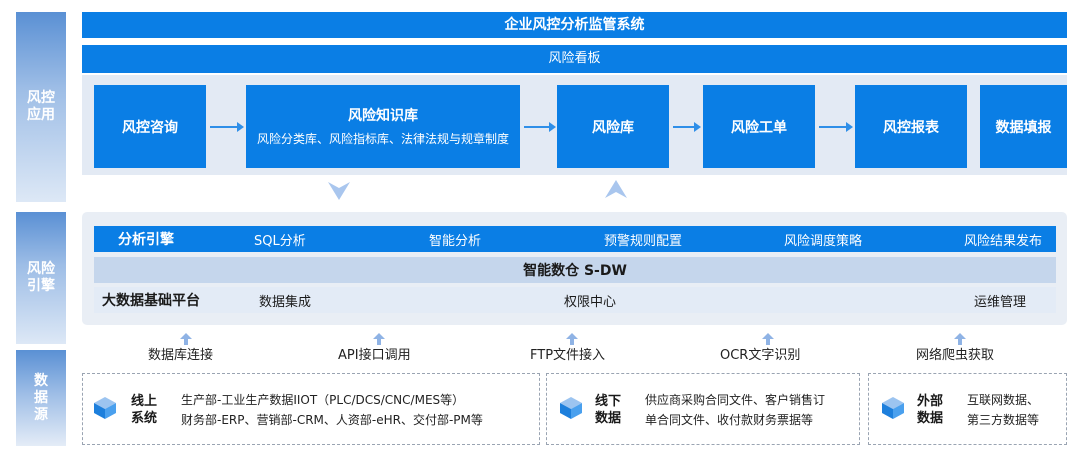  I want to click on up-arrow-icon, so click(616, 189).